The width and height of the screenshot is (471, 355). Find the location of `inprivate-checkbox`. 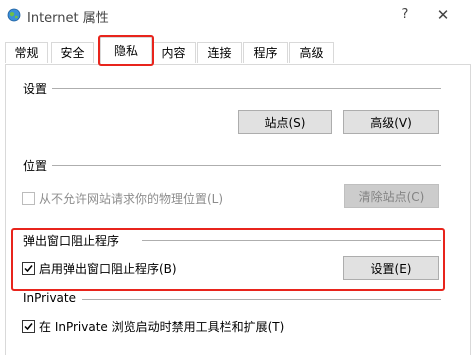

inprivate-checkbox is located at coordinates (28, 326).